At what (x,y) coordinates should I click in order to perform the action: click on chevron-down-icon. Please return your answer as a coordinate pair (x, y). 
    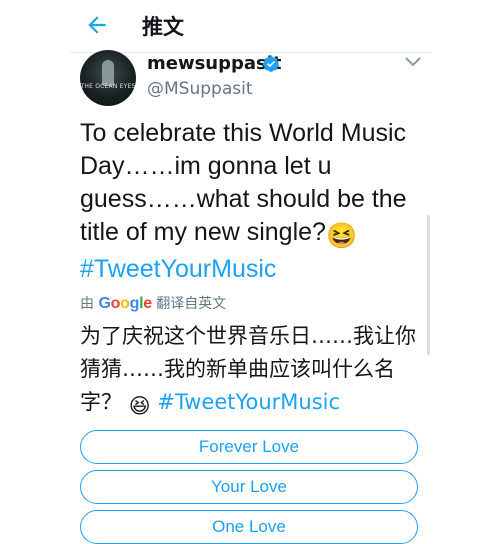
    Looking at the image, I should click on (413, 62).